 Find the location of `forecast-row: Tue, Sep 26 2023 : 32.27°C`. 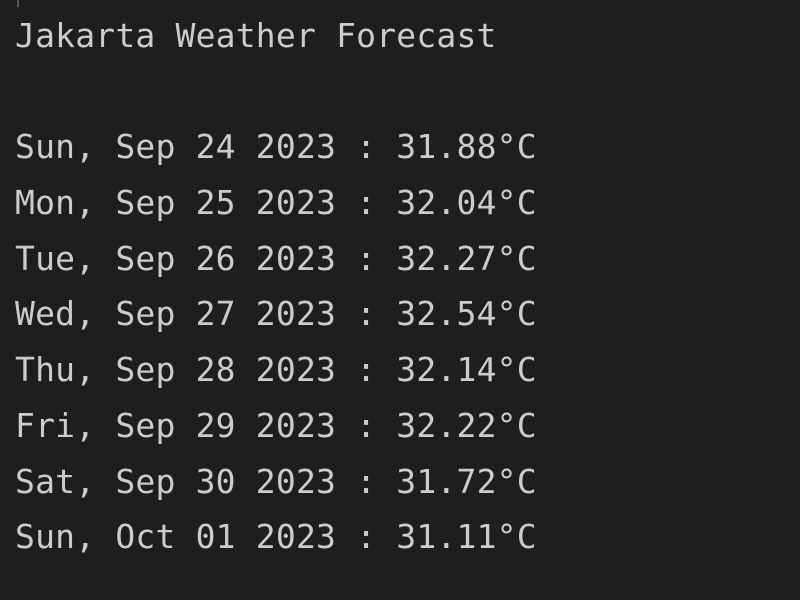

forecast-row: Tue, Sep 26 2023 : 32.27°C is located at coordinates (276, 259).